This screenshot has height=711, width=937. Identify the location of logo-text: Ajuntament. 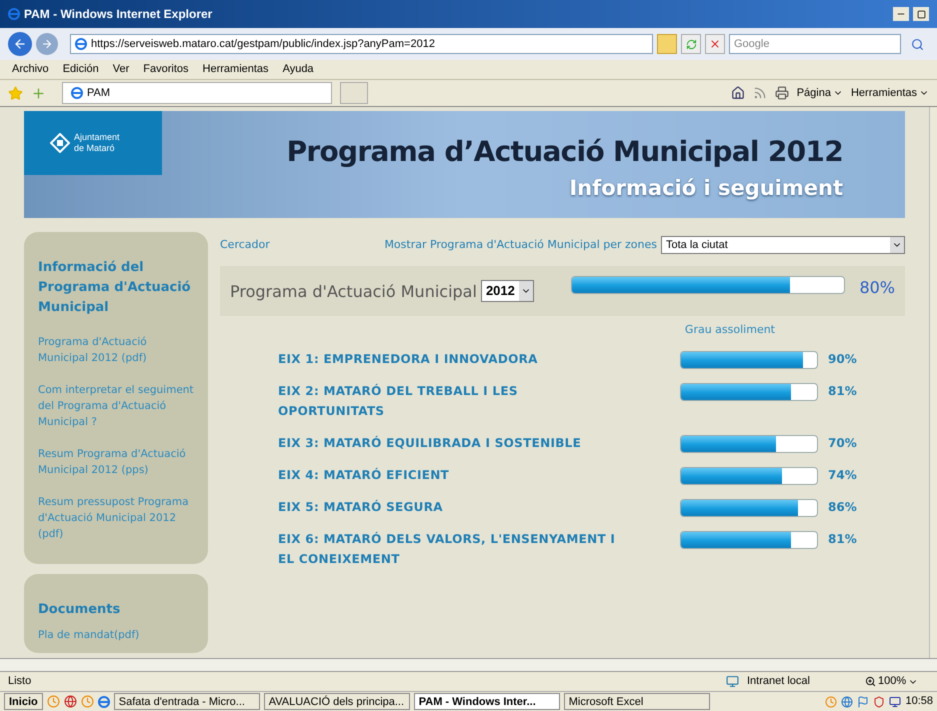
(97, 137).